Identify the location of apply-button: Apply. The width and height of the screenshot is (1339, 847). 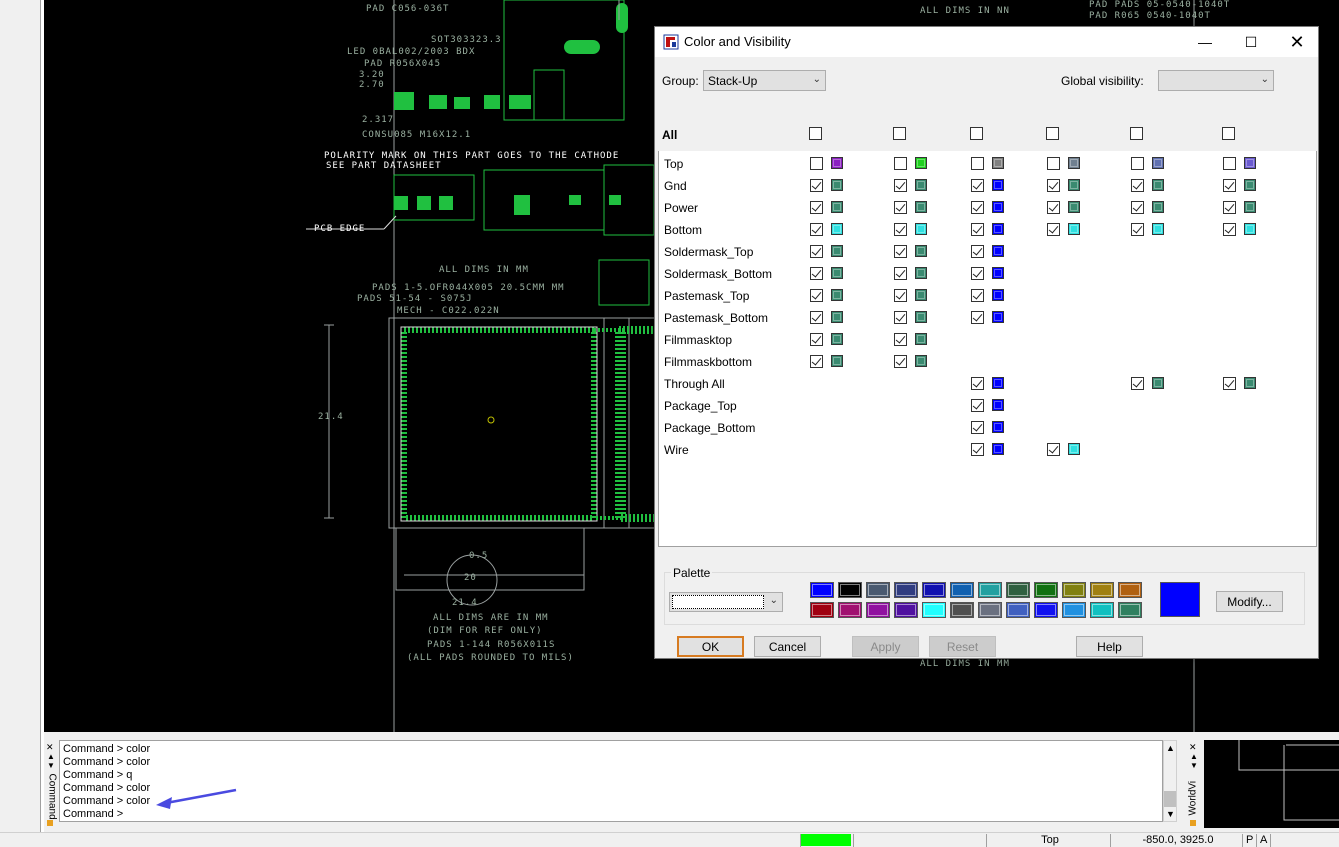
(885, 646).